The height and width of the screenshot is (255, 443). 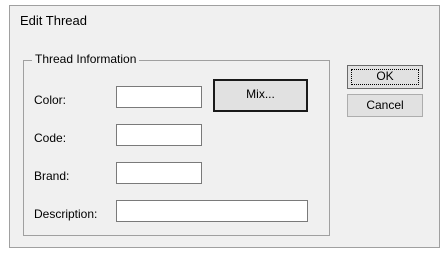 I want to click on focus-rectangle, so click(x=385, y=77).